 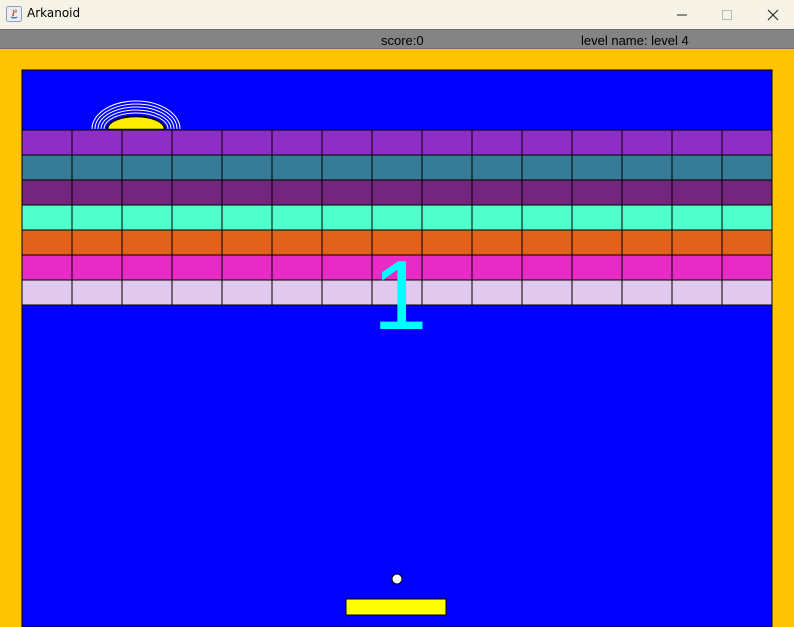 What do you see at coordinates (397, 59) in the screenshot?
I see `game-border-top` at bounding box center [397, 59].